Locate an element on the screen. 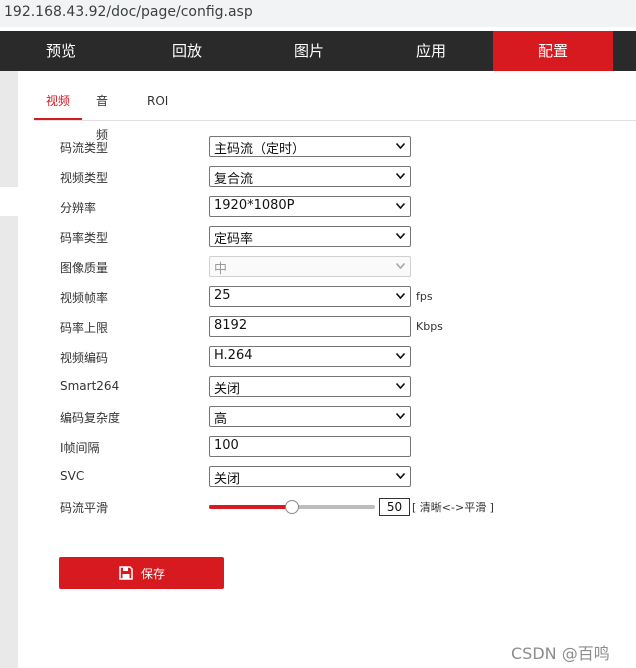 The image size is (636, 668). max-bitrate-unit: Kbps is located at coordinates (429, 326).